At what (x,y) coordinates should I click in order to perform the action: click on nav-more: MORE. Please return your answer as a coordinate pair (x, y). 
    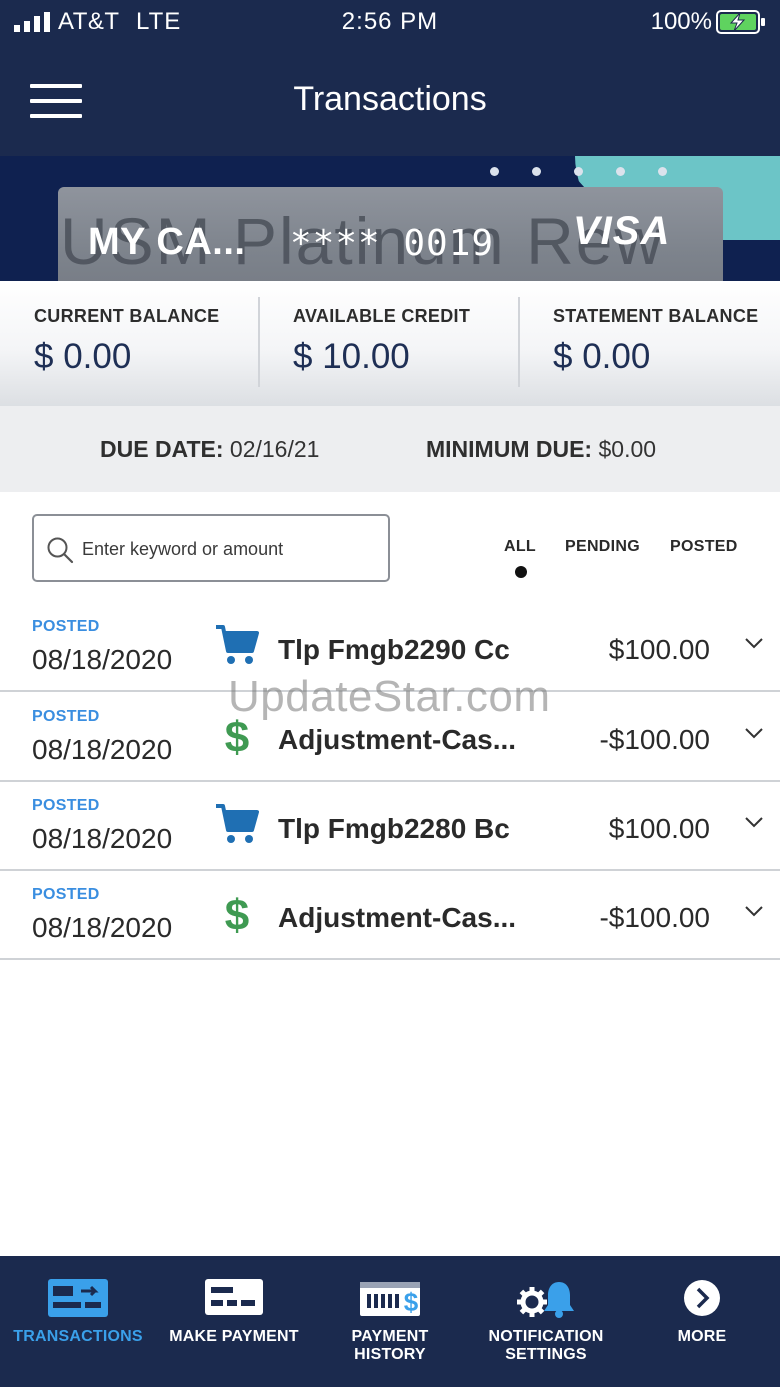
    Looking at the image, I should click on (702, 1321).